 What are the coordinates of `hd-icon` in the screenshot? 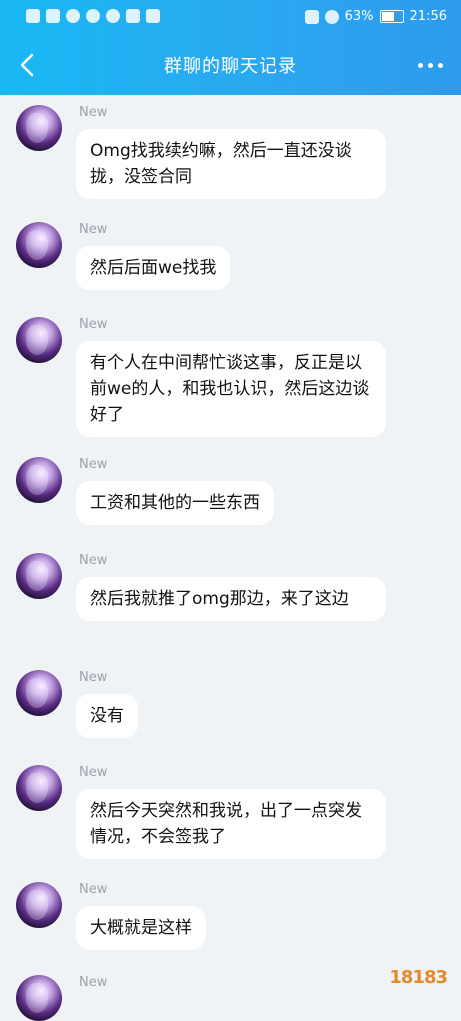 It's located at (33, 16).